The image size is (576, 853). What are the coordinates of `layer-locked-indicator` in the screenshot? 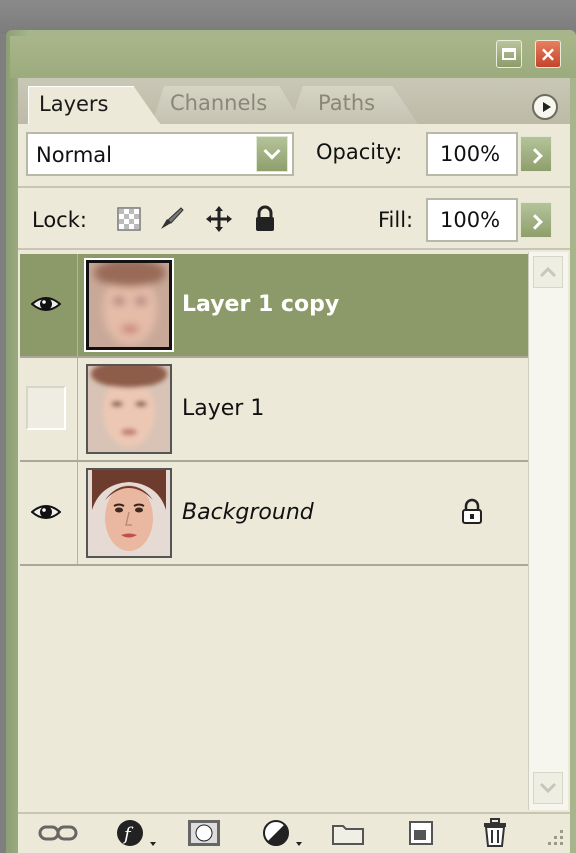 It's located at (472, 514).